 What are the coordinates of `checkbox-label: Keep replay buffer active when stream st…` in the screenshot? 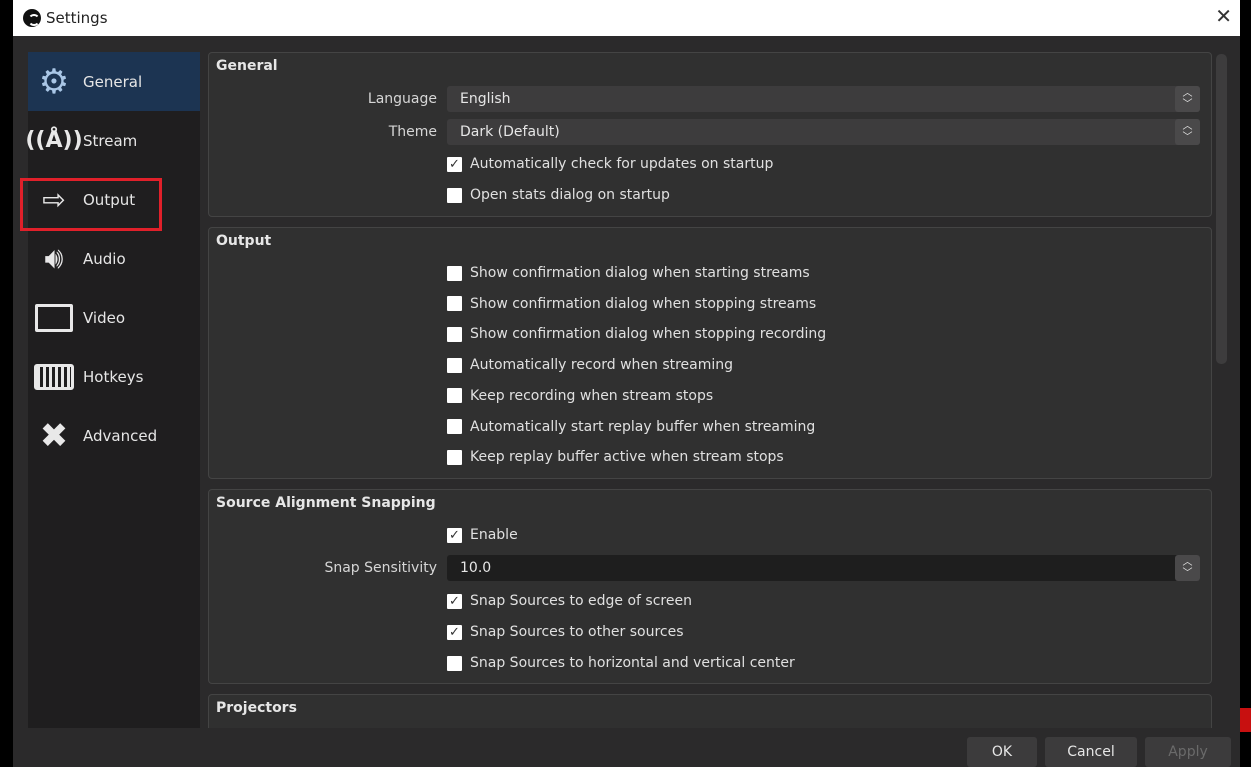 It's located at (627, 457).